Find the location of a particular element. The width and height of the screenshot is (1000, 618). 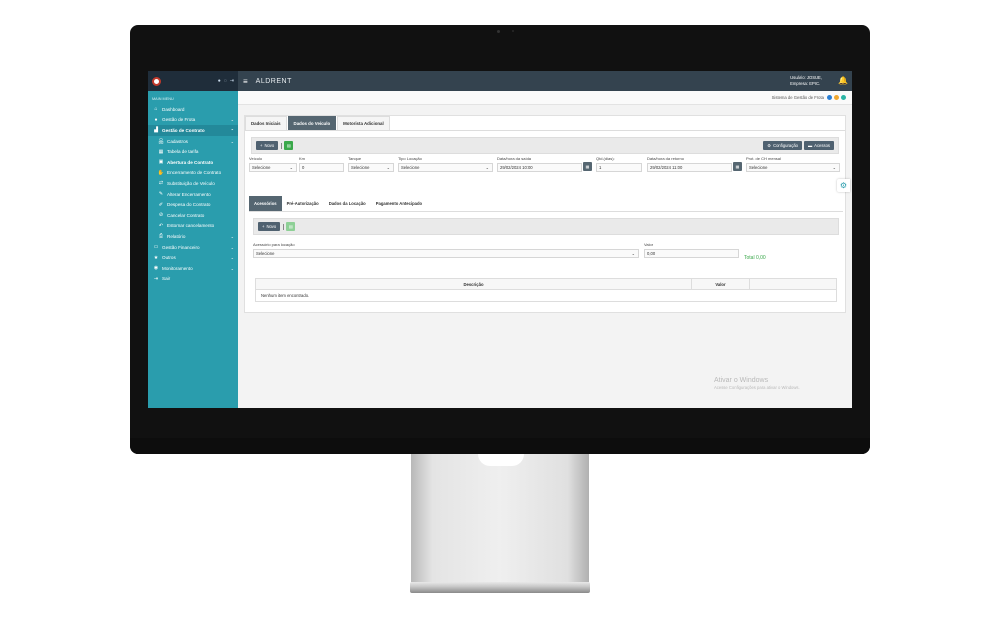

main-toolbar: + Novo ▤ ⚙ Configuração ▬ Acessos is located at coordinates (545, 145).